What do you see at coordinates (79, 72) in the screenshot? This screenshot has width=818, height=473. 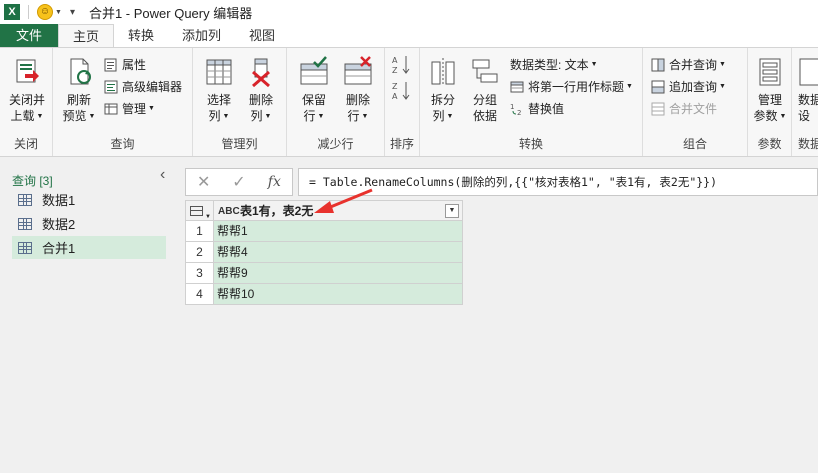 I see `refresh-icon` at bounding box center [79, 72].